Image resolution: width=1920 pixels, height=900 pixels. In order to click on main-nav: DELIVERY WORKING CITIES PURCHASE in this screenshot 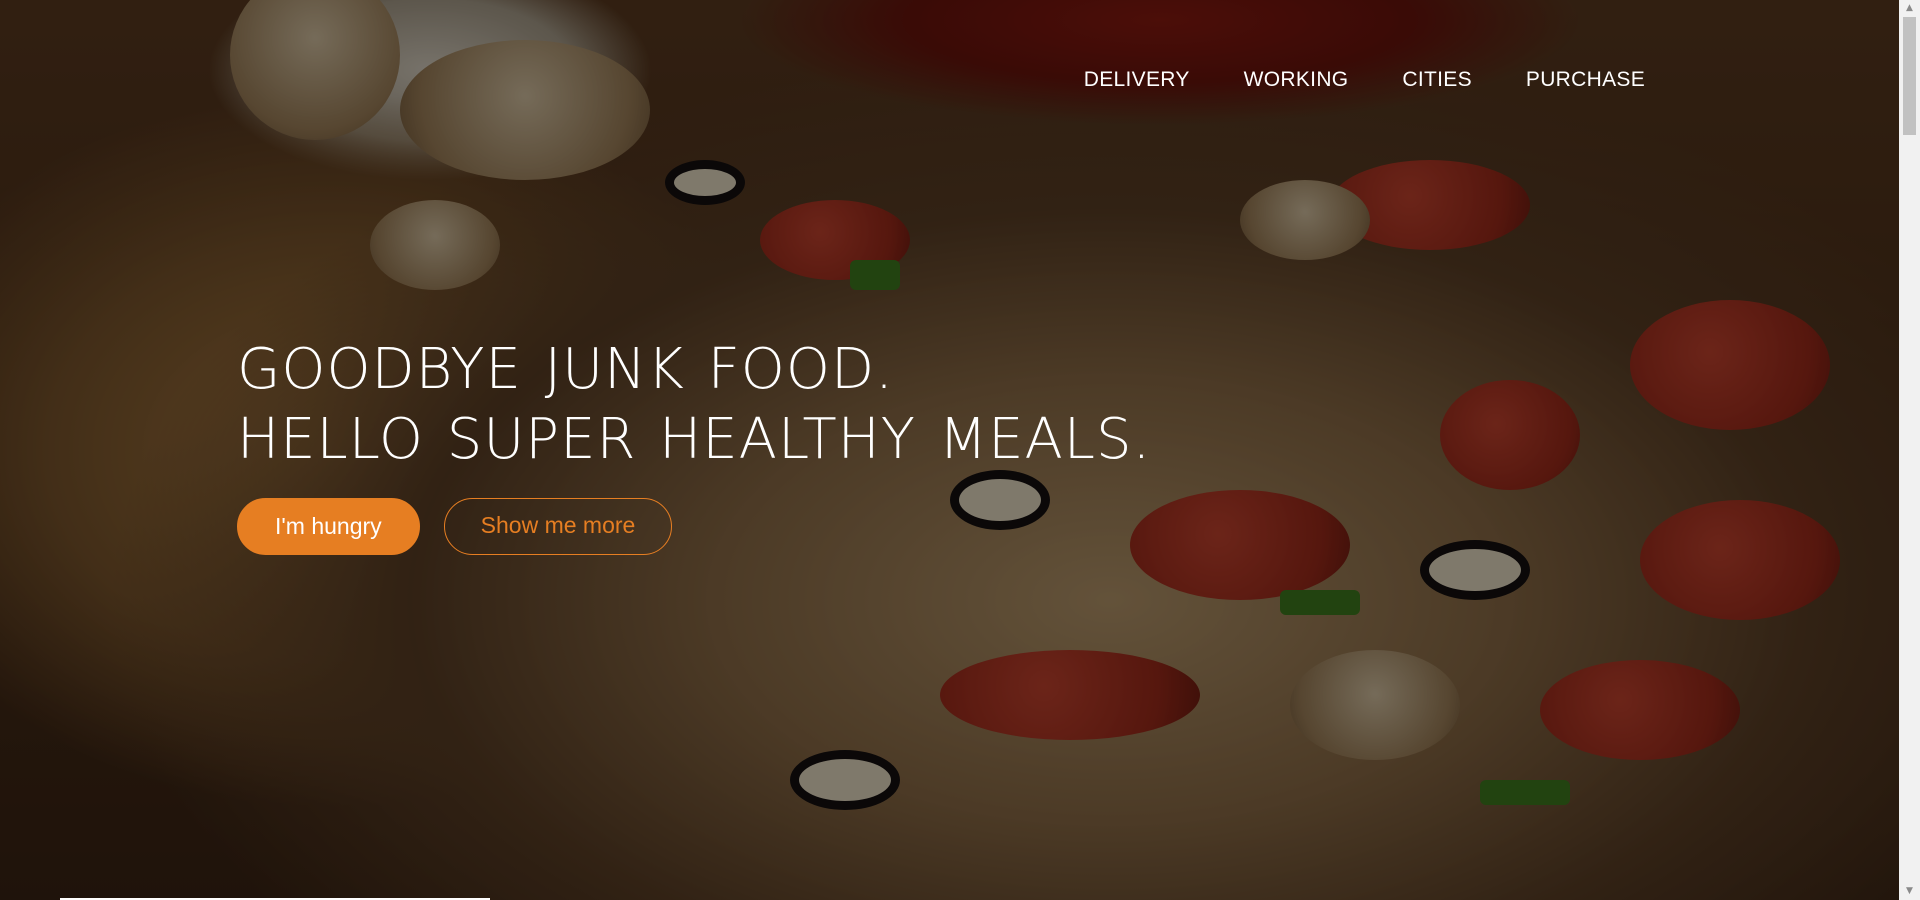, I will do `click(1364, 80)`.